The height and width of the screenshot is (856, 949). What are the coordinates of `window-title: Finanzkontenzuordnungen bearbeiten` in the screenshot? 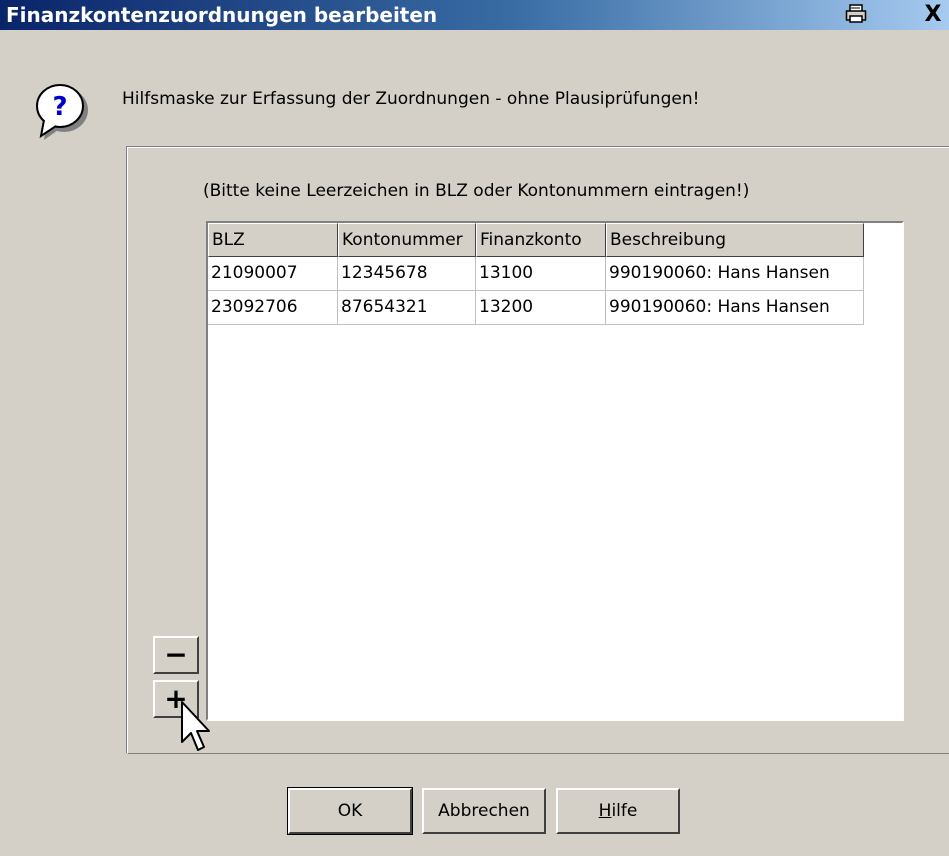 It's located at (222, 15).